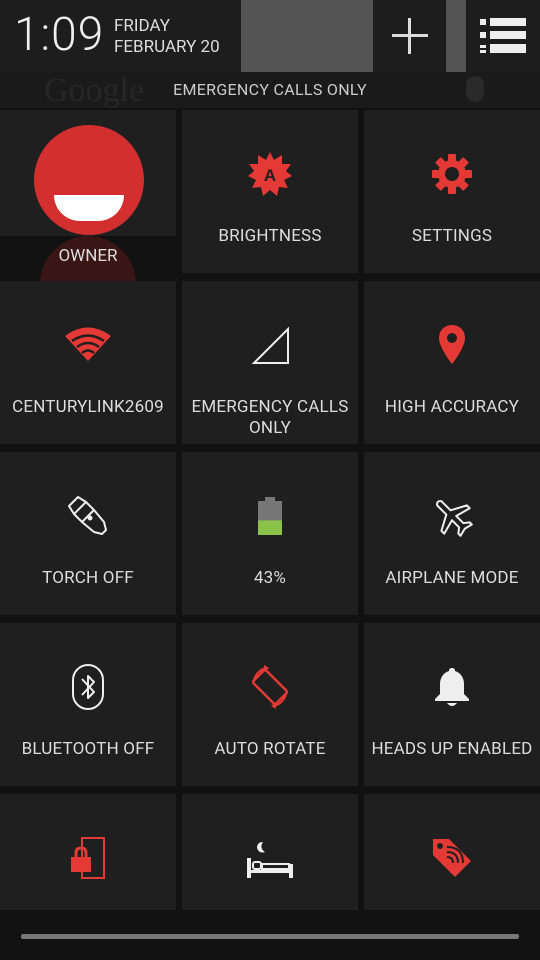 The width and height of the screenshot is (540, 960). I want to click on carrier-bar: Google EMERGENCY CALLS ONLY, so click(270, 90).